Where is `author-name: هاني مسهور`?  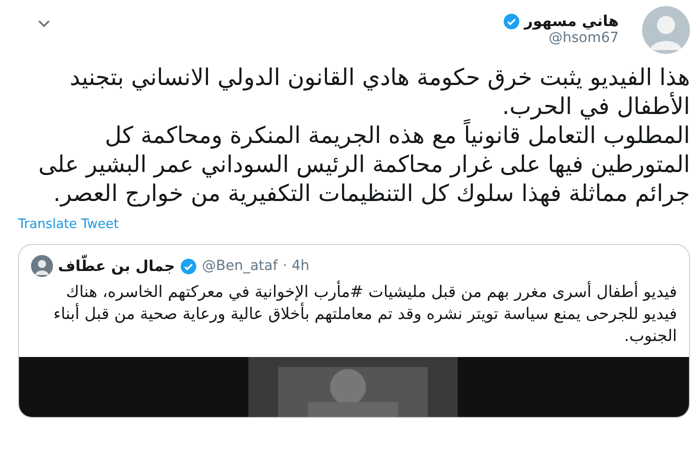 author-name: هاني مسهور is located at coordinates (571, 21).